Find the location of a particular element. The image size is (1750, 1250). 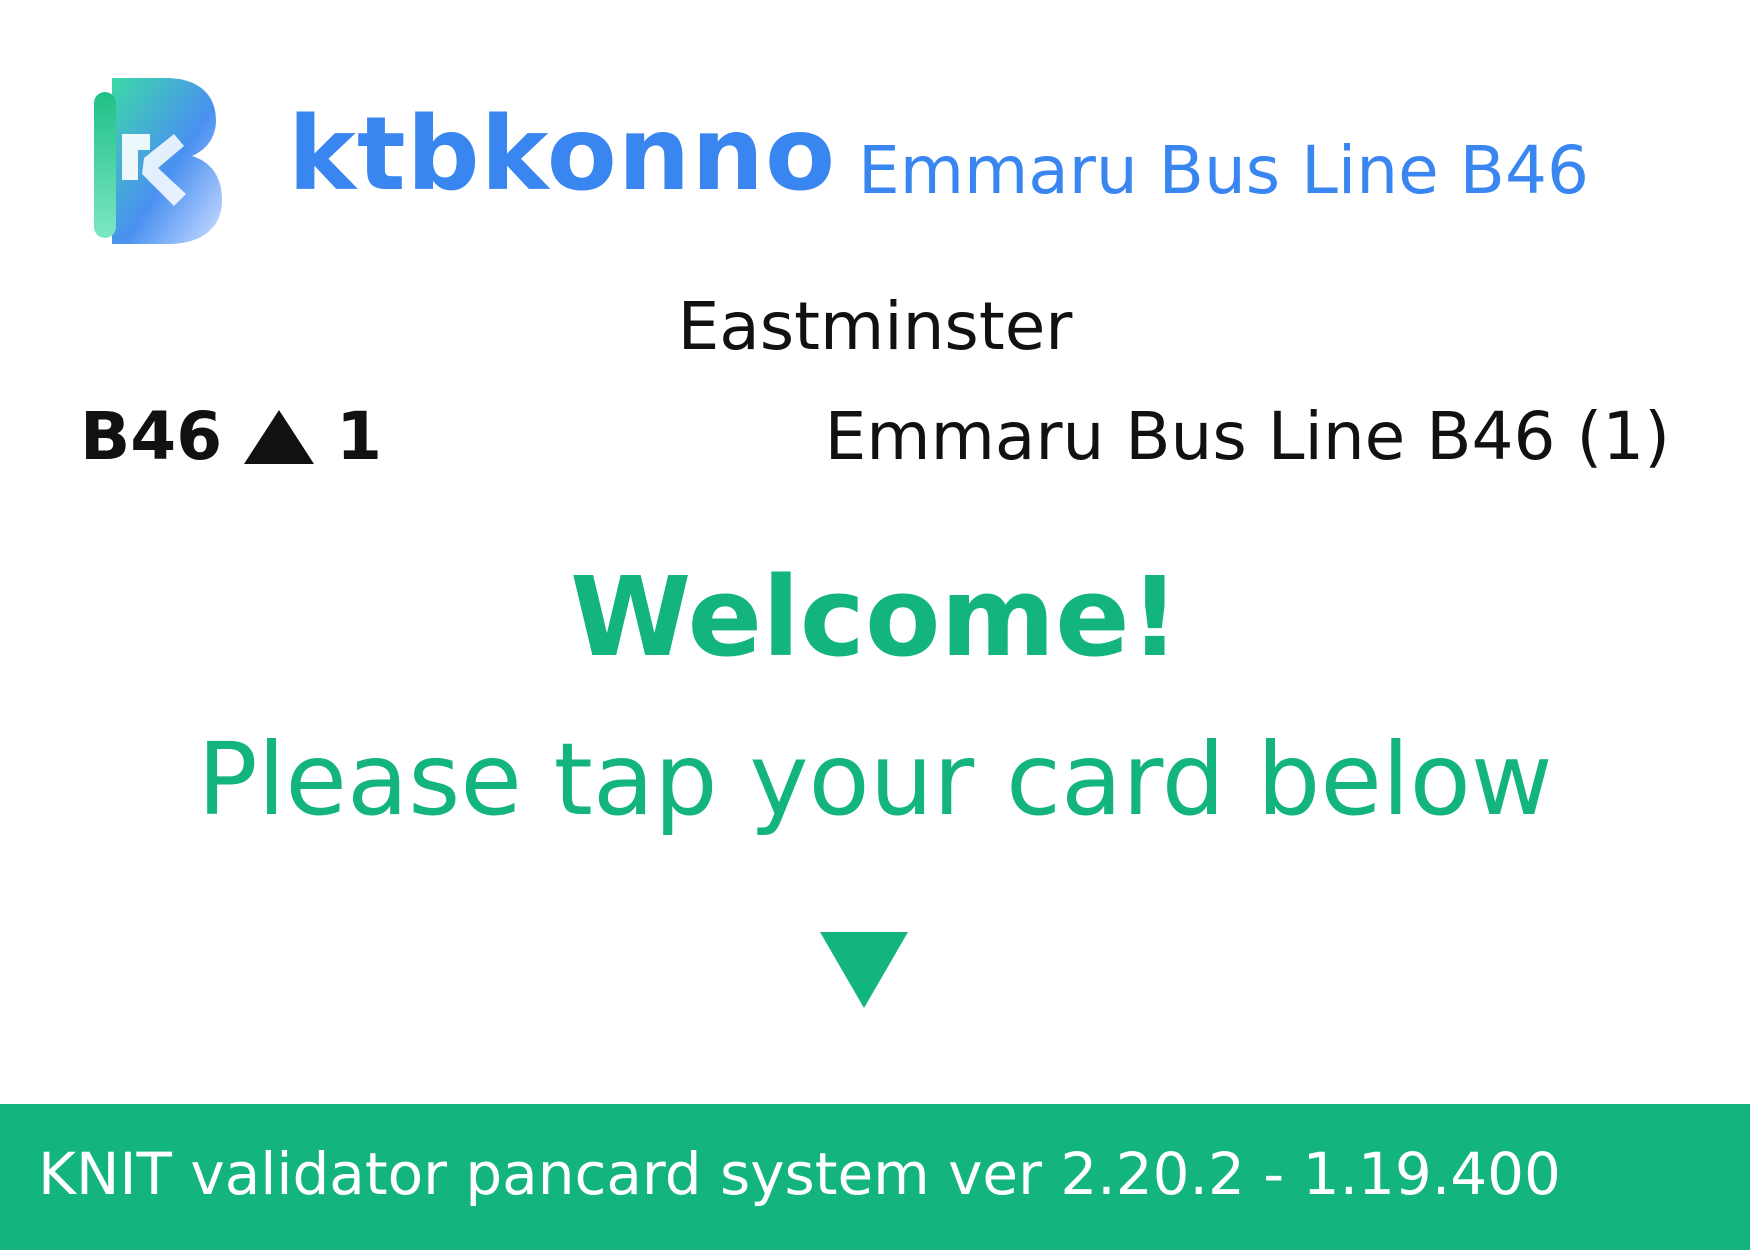

header-line-name: Emmaru Bus Line B46 is located at coordinates (1223, 170).